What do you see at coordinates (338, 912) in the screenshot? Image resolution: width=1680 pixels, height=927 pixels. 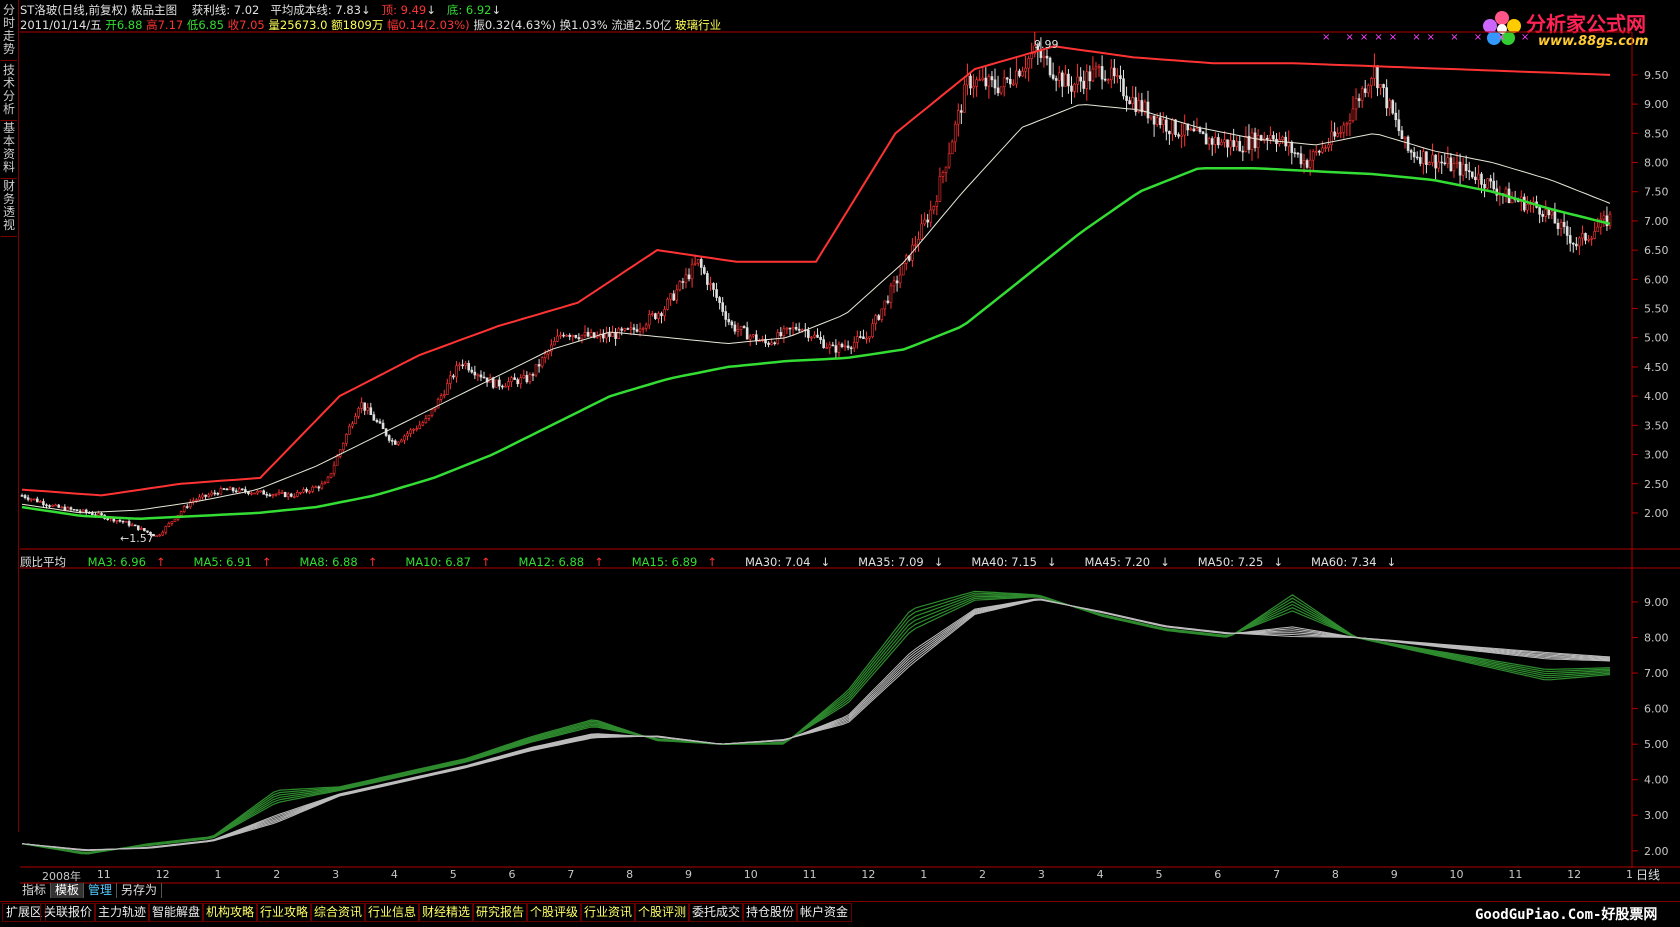 I see `bottom-button: 综合资讯` at bounding box center [338, 912].